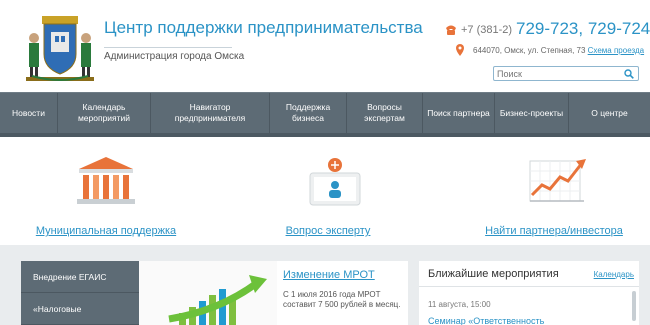  What do you see at coordinates (329, 275) in the screenshot?
I see `news-title: Изменение МРОТ` at bounding box center [329, 275].